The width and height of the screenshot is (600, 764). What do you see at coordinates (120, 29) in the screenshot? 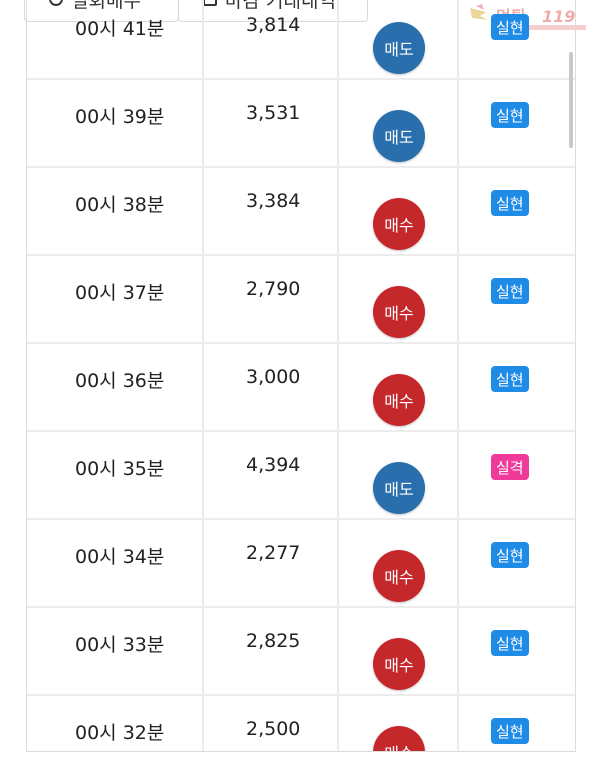
I see `trade-time: 00시 41분` at bounding box center [120, 29].